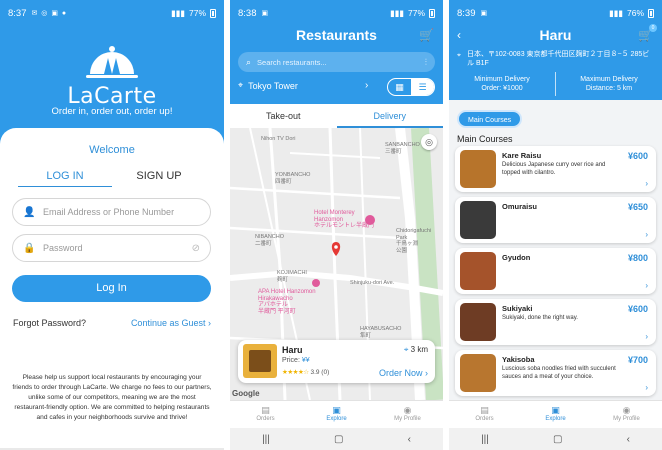 The height and width of the screenshot is (450, 662). Describe the element at coordinates (502, 88) in the screenshot. I see `min-delivery-value: Order: ¥1000` at that location.